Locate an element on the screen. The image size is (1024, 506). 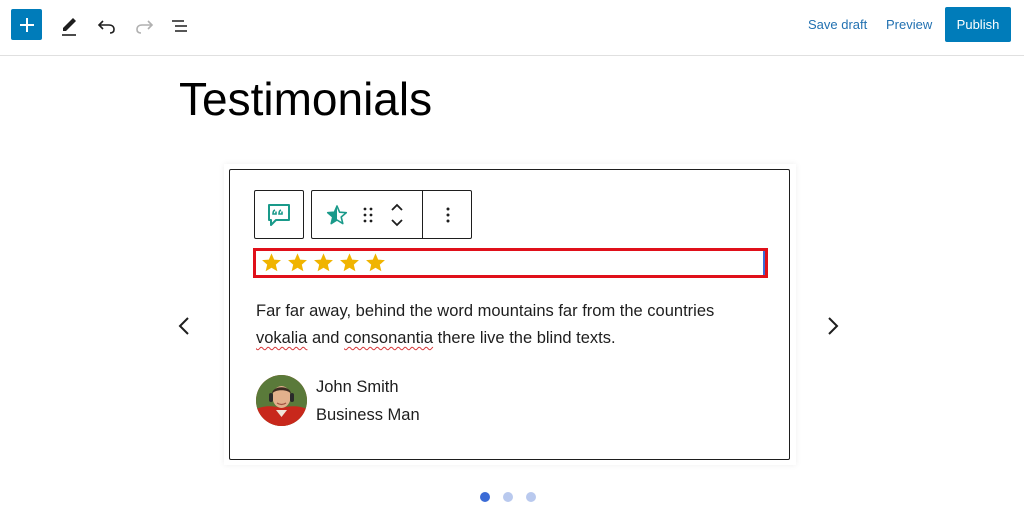
star-list is located at coordinates (323, 263).